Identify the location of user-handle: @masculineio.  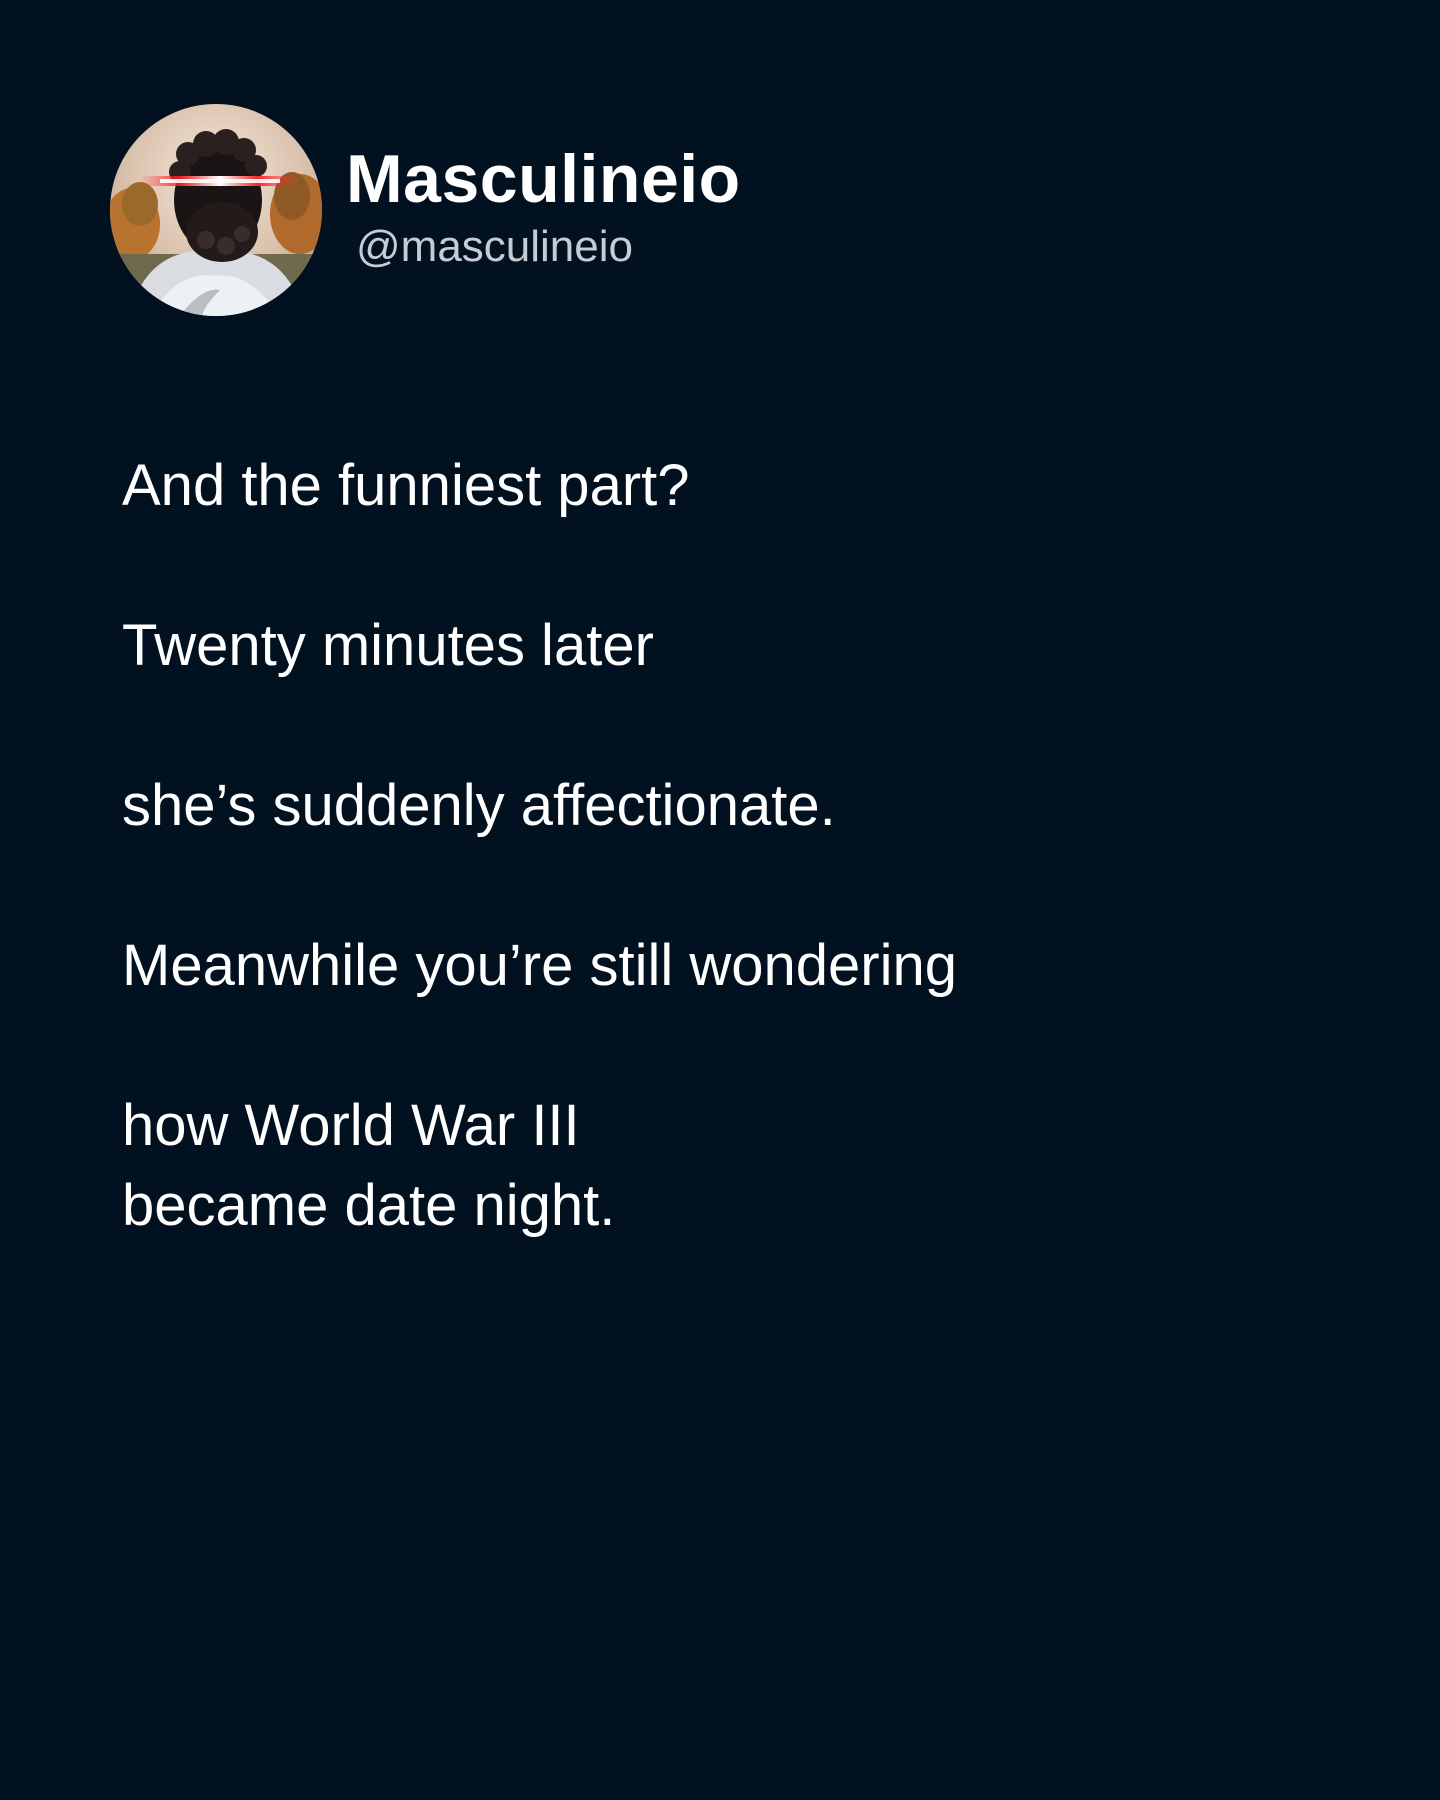
(494, 247).